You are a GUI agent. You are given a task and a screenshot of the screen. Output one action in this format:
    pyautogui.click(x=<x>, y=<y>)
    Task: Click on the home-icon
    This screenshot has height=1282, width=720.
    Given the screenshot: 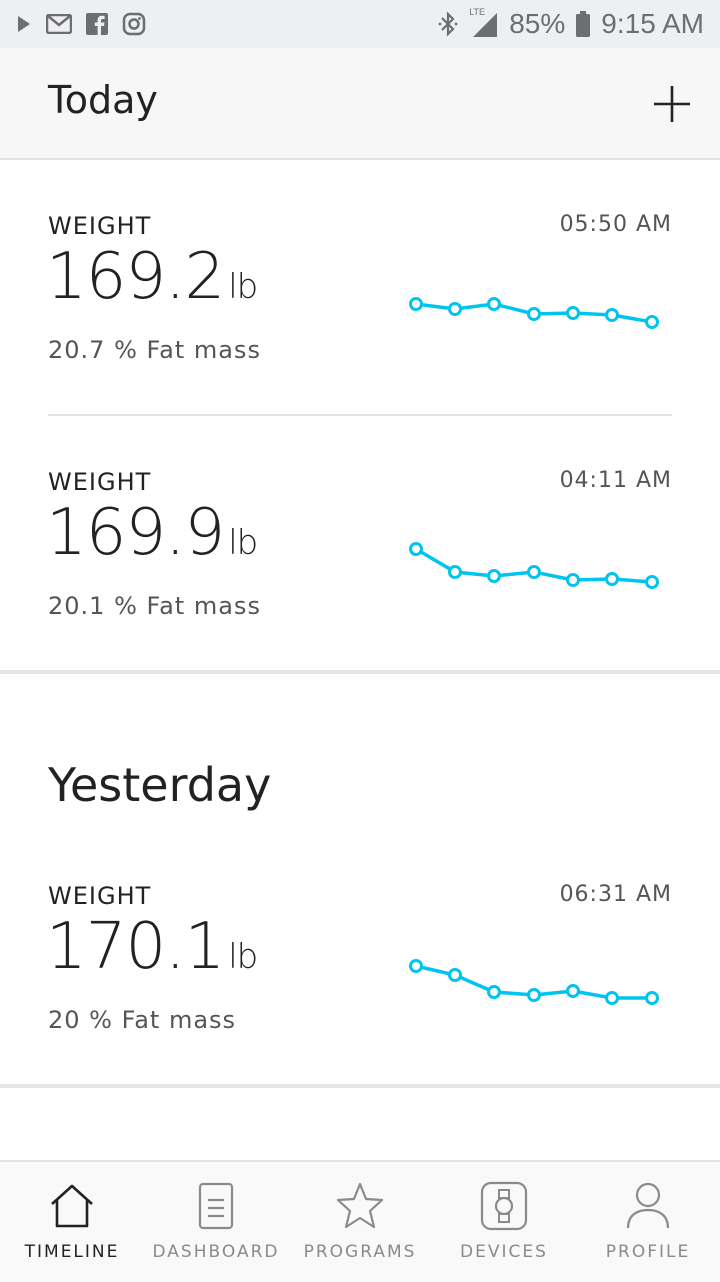 What is the action you would take?
    pyautogui.click(x=72, y=1206)
    